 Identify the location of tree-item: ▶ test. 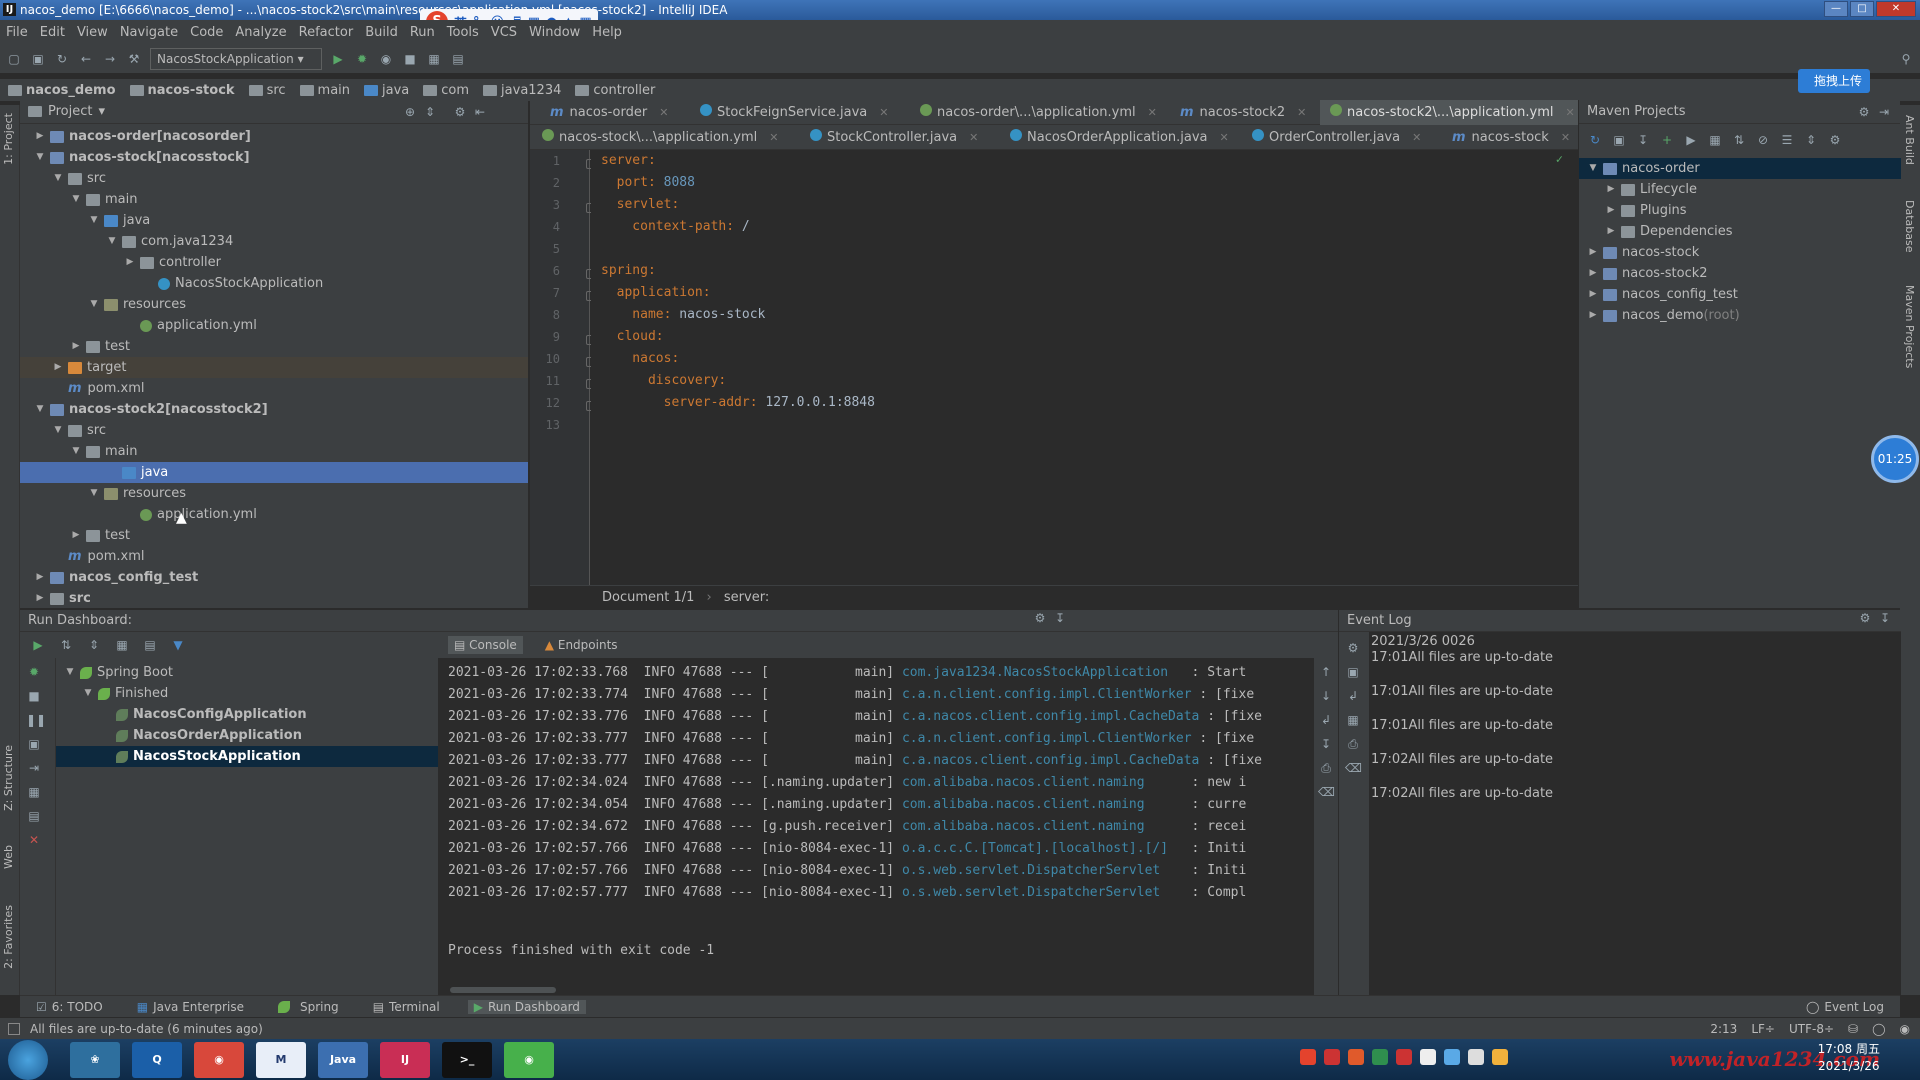
(274, 346).